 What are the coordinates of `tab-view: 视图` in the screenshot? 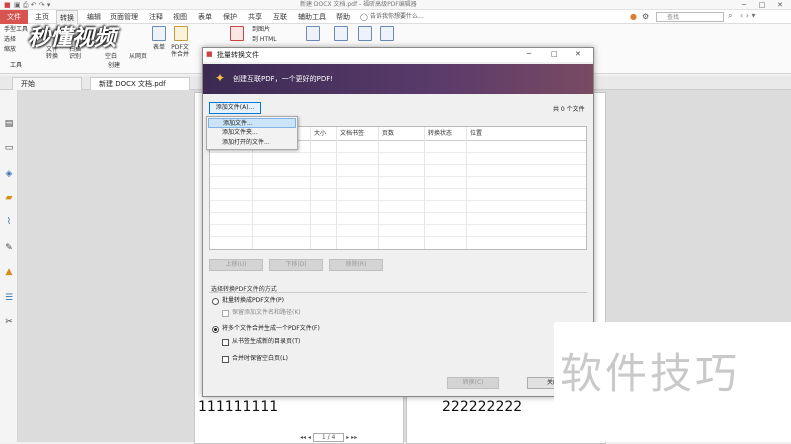 It's located at (180, 17).